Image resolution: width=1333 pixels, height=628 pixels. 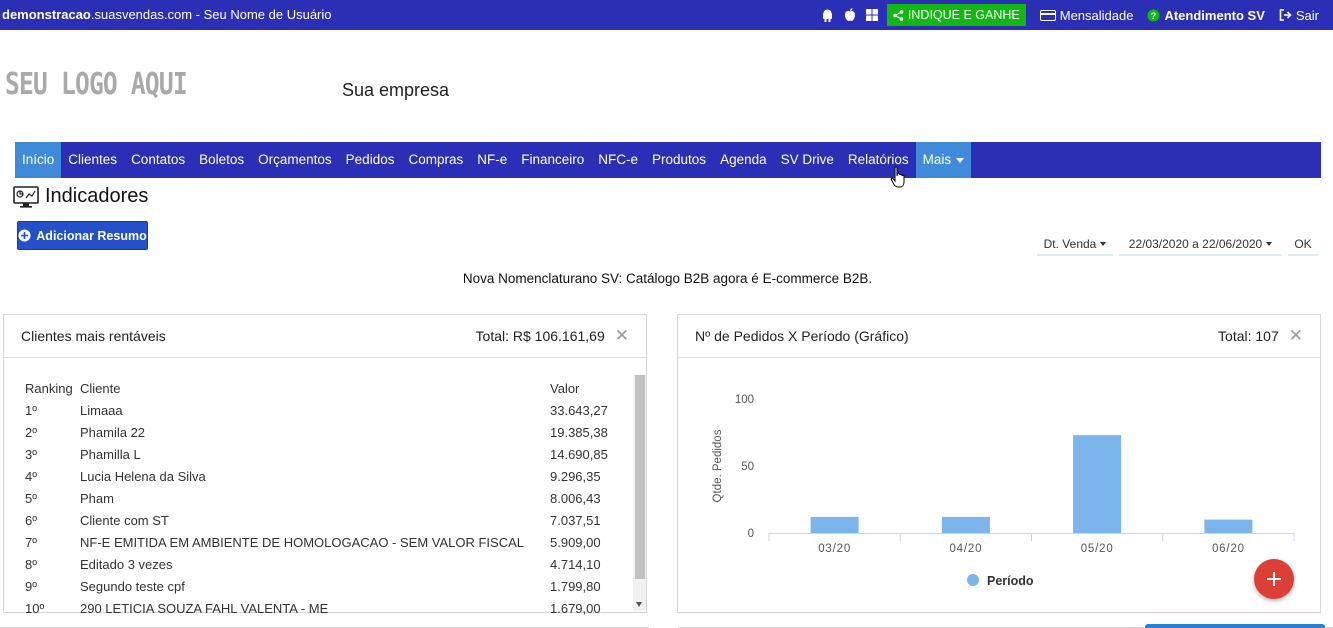 What do you see at coordinates (396, 90) in the screenshot?
I see `company-name: Sua empresa` at bounding box center [396, 90].